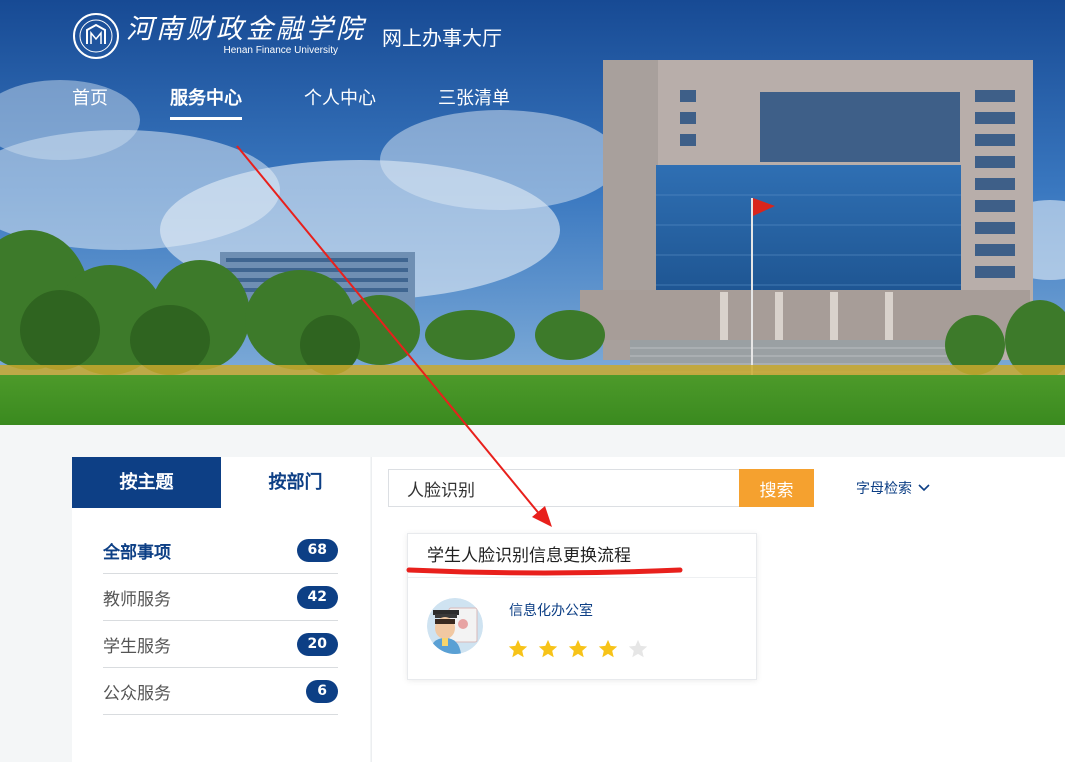 The image size is (1065, 762). Describe the element at coordinates (146, 482) in the screenshot. I see `tab-by-theme: 按主题` at that location.